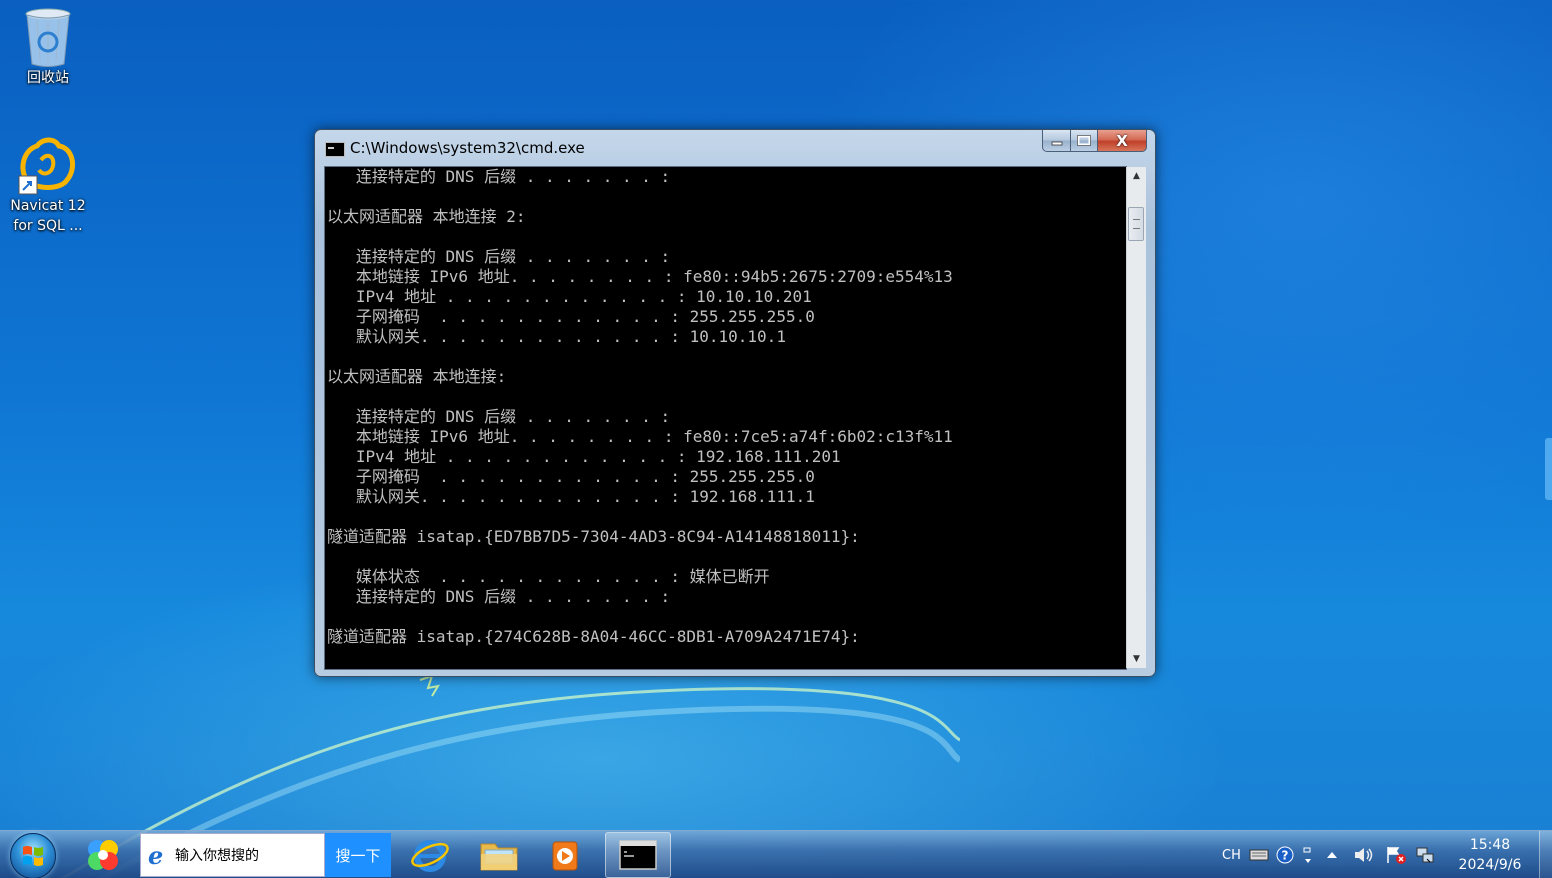 This screenshot has height=878, width=1552. I want to click on svg-text: e, so click(155, 855).